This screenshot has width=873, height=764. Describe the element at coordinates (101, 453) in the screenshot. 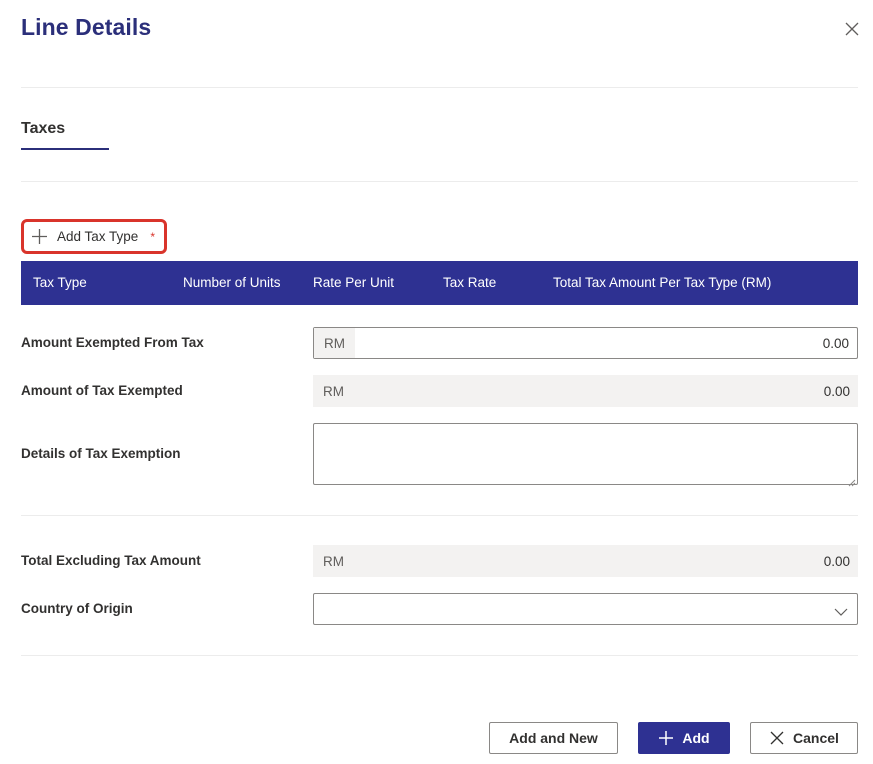

I see `exemption-details-label: Details of Tax Exemption` at that location.